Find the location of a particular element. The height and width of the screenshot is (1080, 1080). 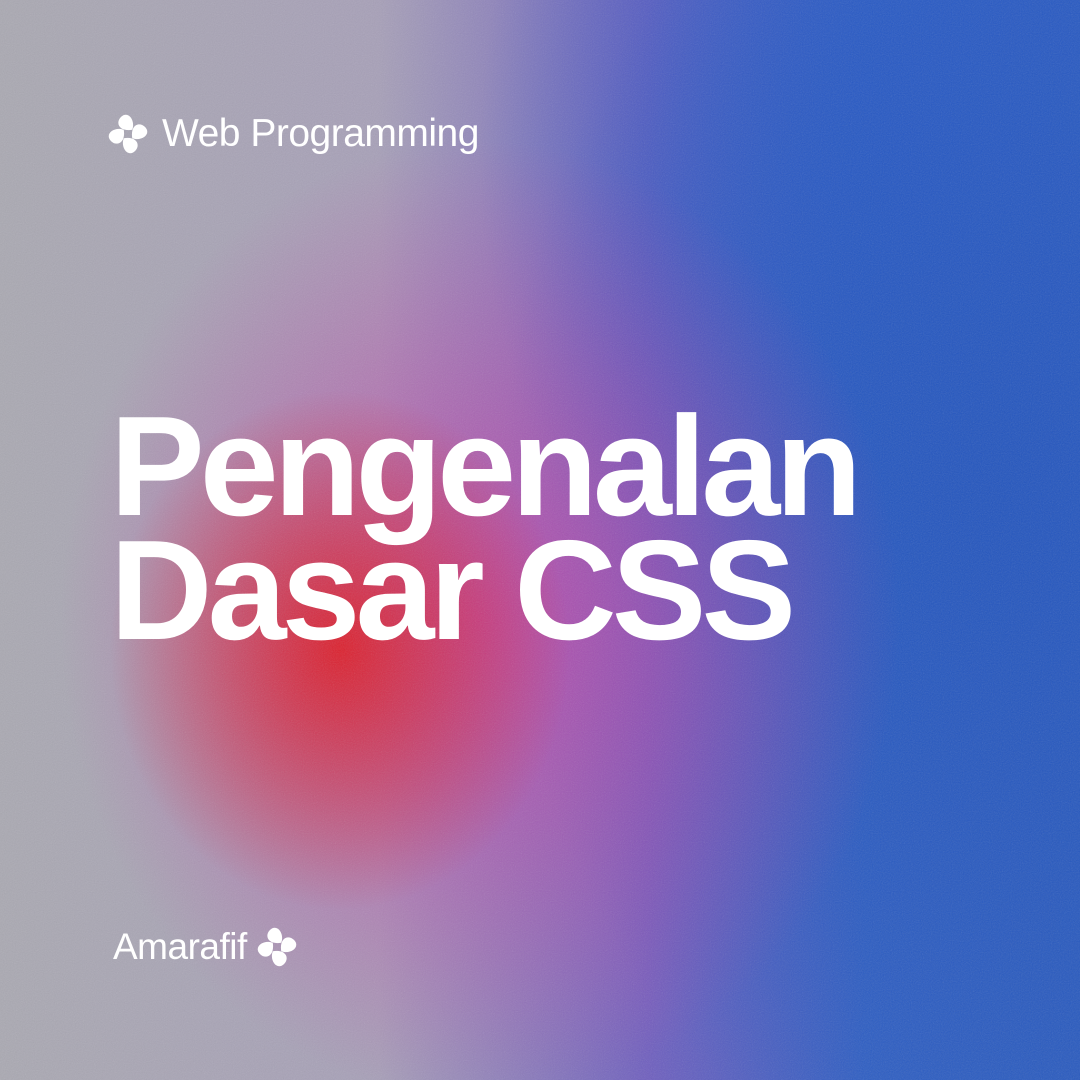

author-label: Amarafif is located at coordinates (205, 947).